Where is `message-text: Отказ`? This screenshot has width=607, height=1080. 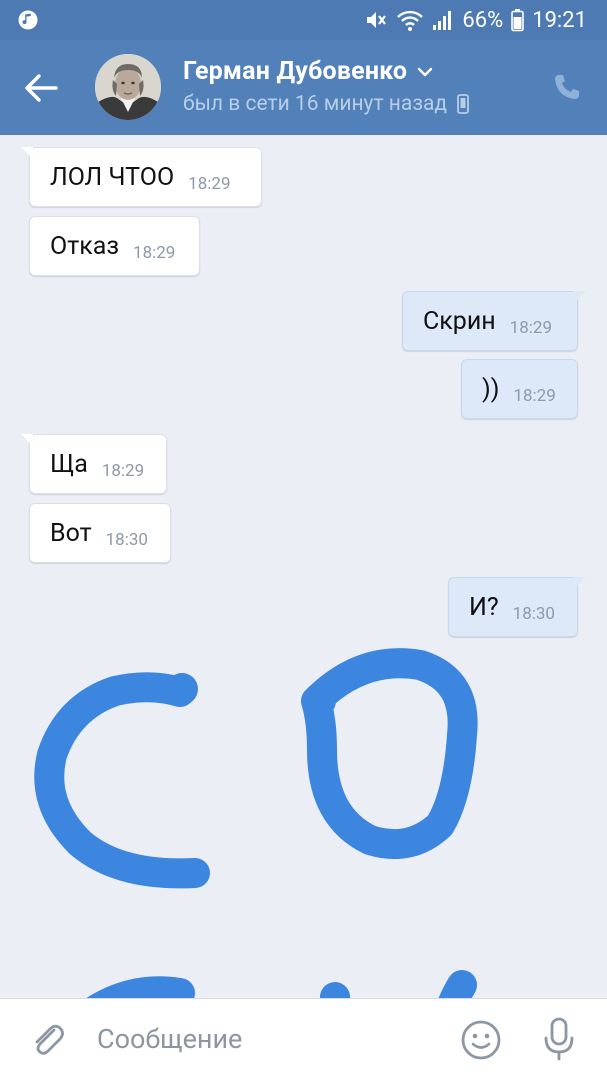 message-text: Отказ is located at coordinates (85, 246).